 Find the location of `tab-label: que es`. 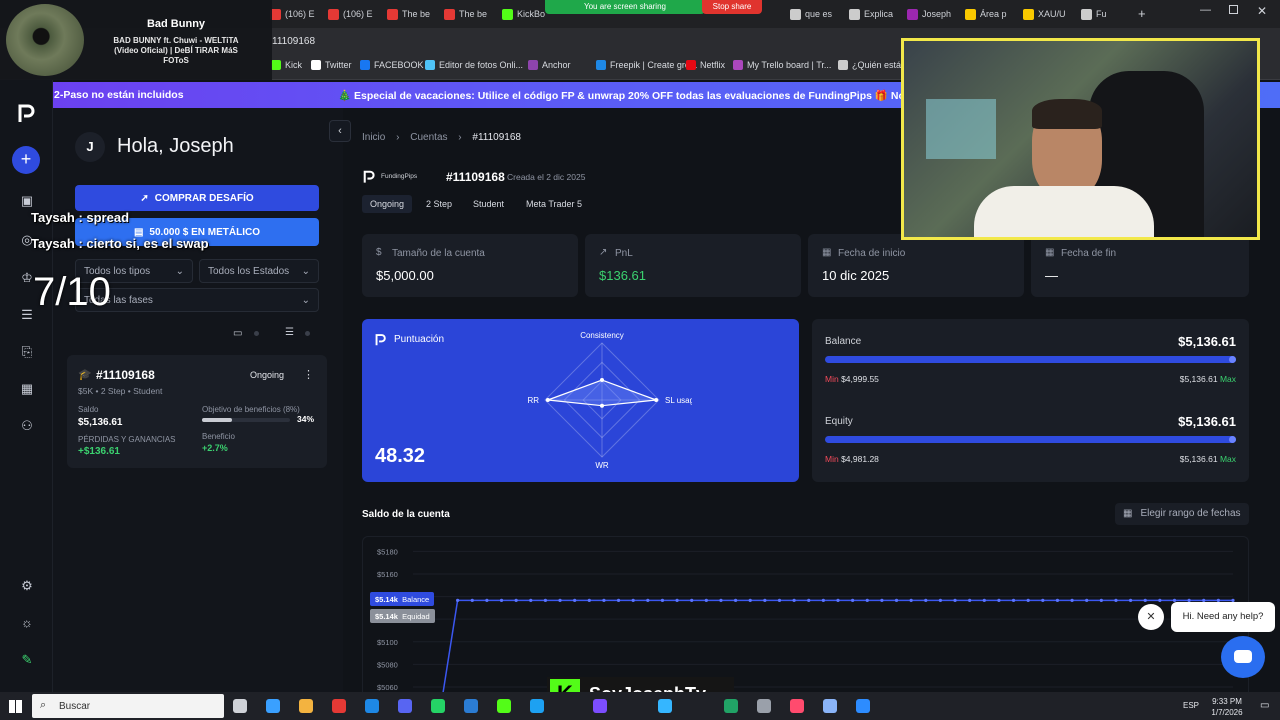

tab-label: que es is located at coordinates (819, 14).